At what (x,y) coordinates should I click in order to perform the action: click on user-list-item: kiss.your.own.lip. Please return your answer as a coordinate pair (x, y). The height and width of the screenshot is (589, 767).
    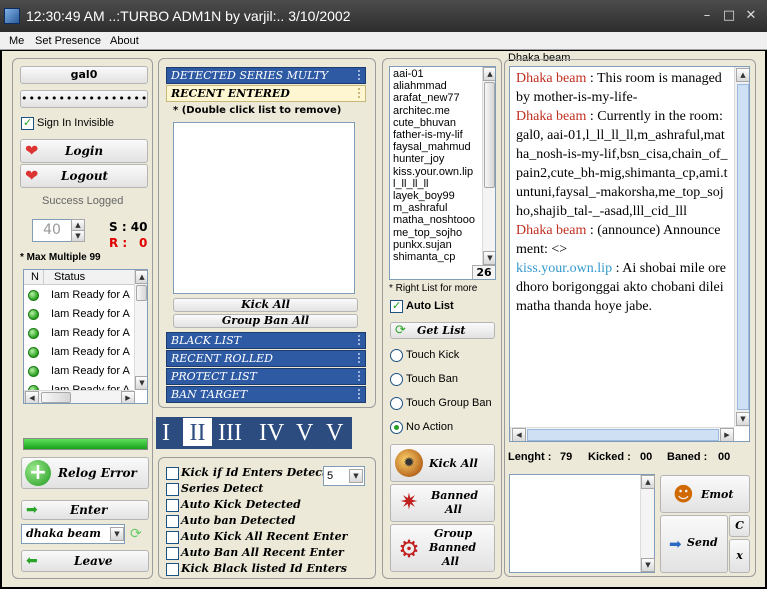
    Looking at the image, I should click on (433, 172).